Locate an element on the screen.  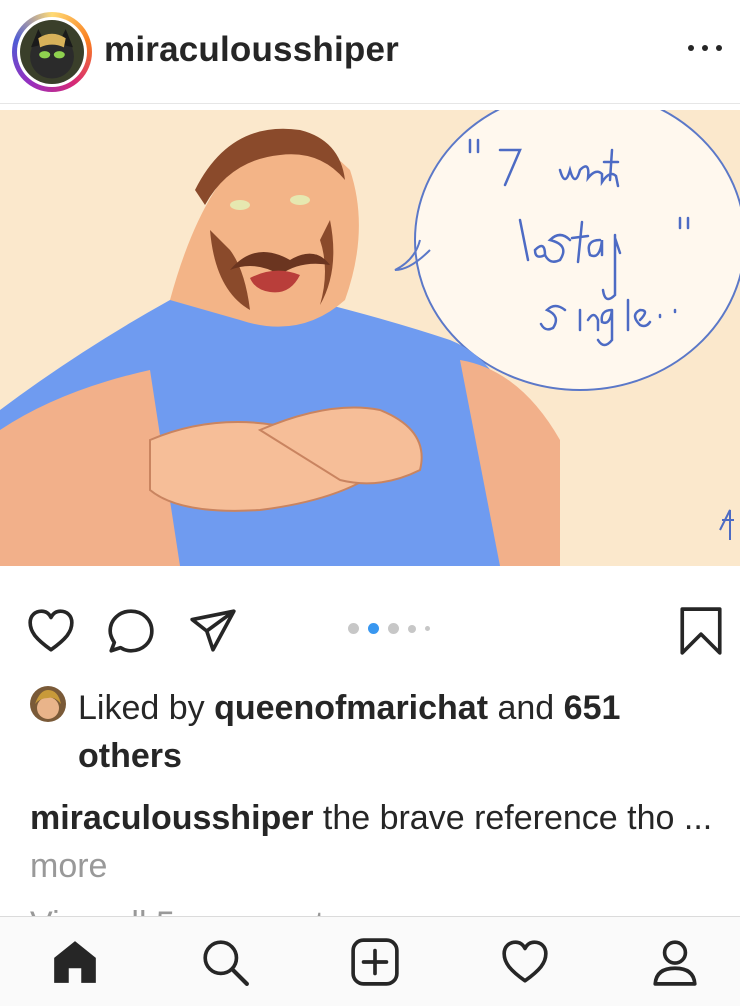
bottom-tab-bar is located at coordinates (370, 961).